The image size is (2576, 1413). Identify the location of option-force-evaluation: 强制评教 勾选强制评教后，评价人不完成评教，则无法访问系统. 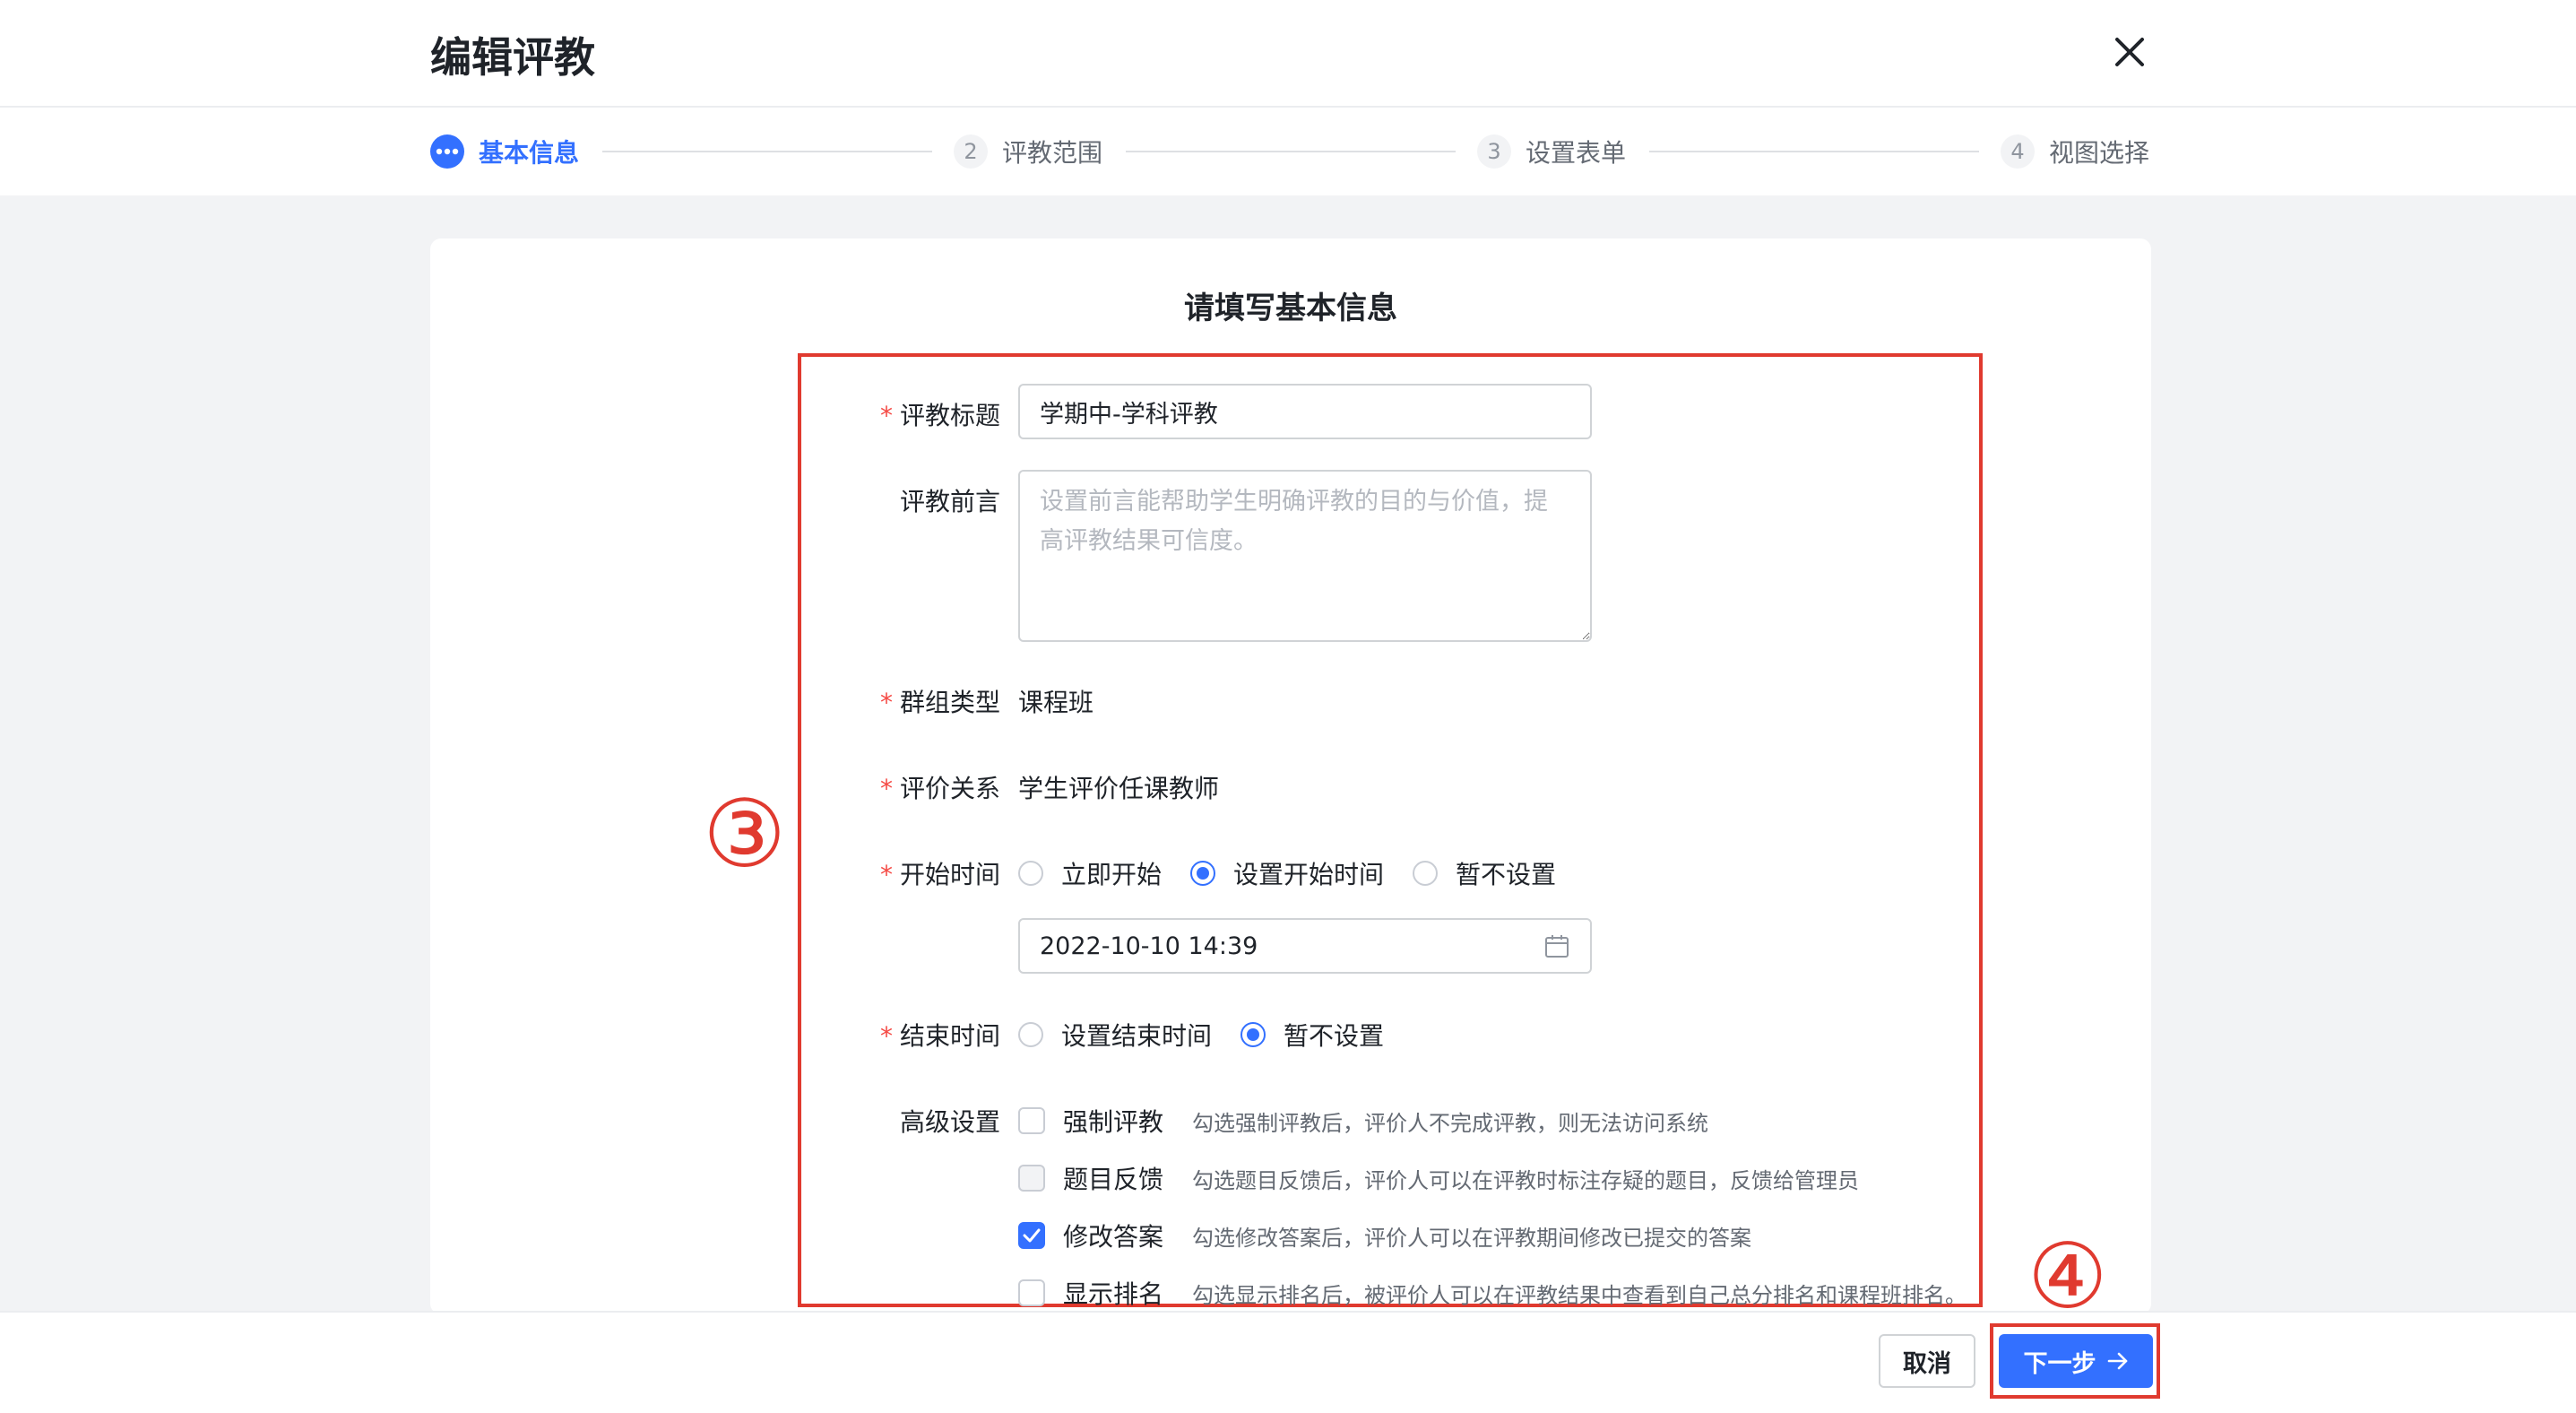
(1363, 1121).